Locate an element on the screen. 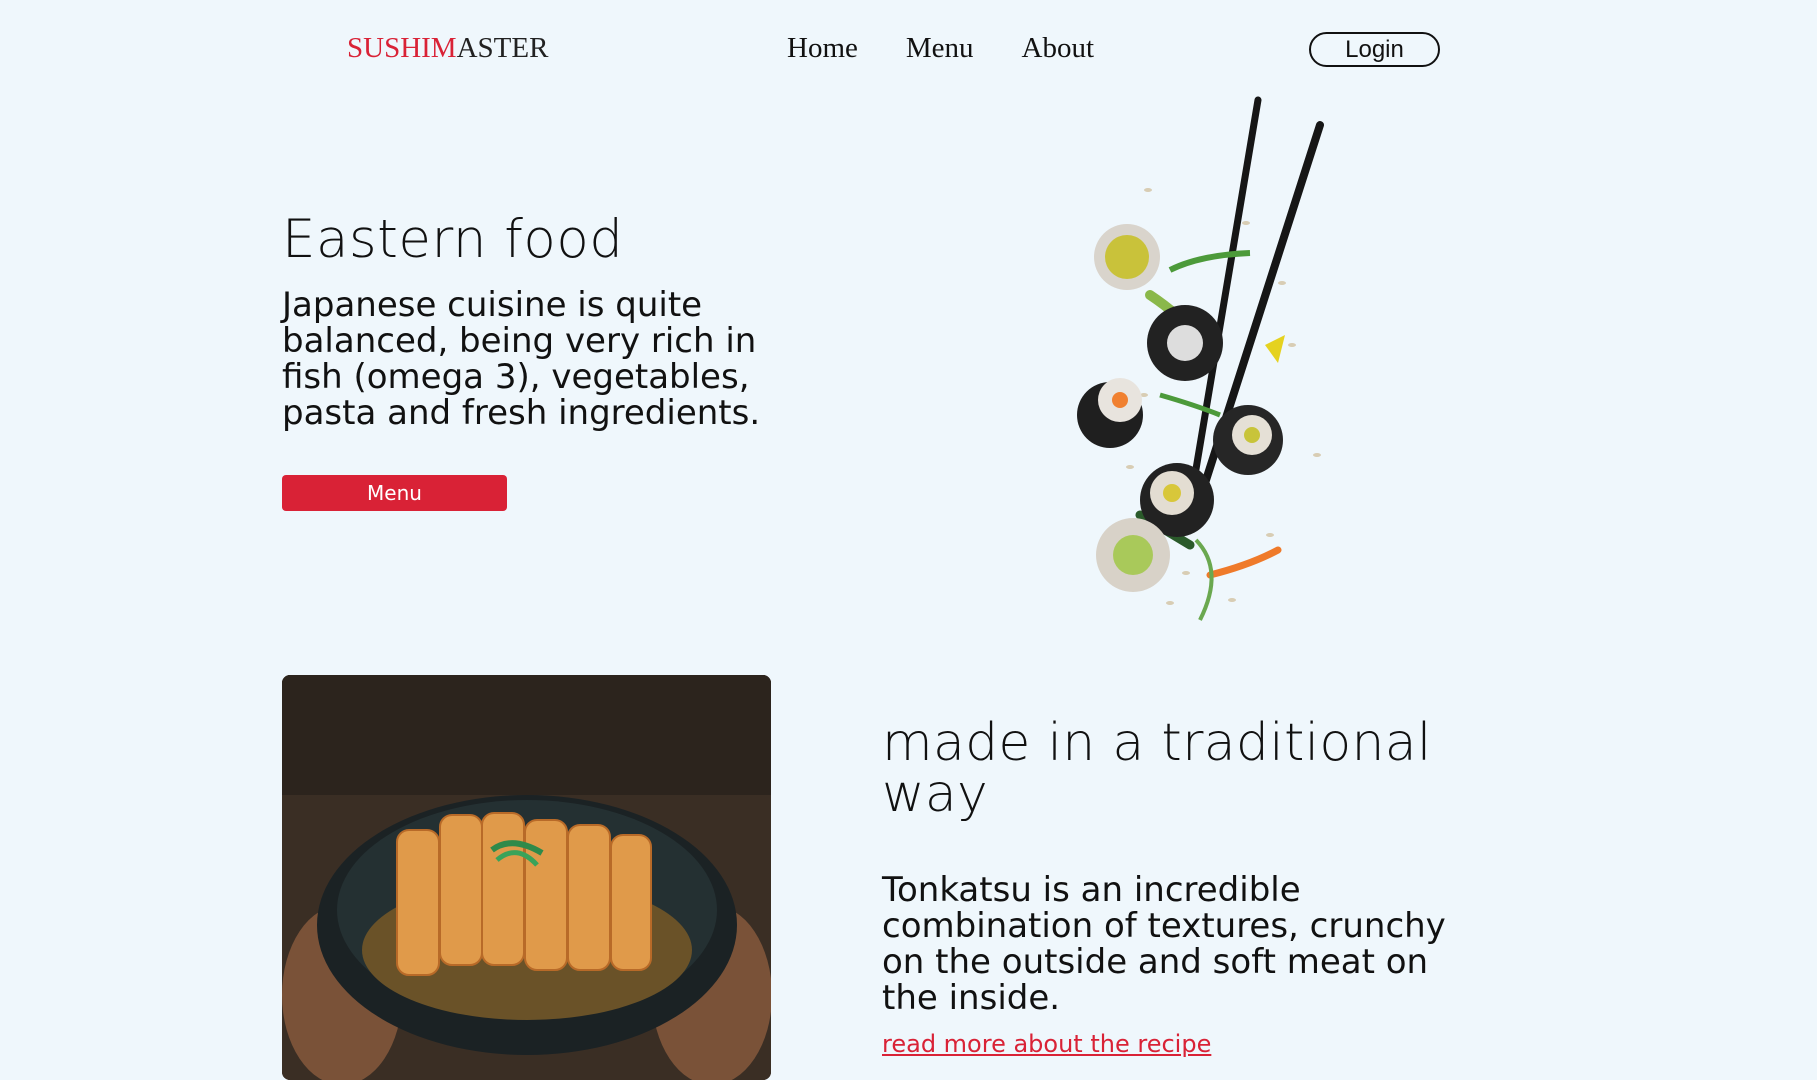 The width and height of the screenshot is (1817, 1080). logo: SUSHIMASTER is located at coordinates (447, 48).